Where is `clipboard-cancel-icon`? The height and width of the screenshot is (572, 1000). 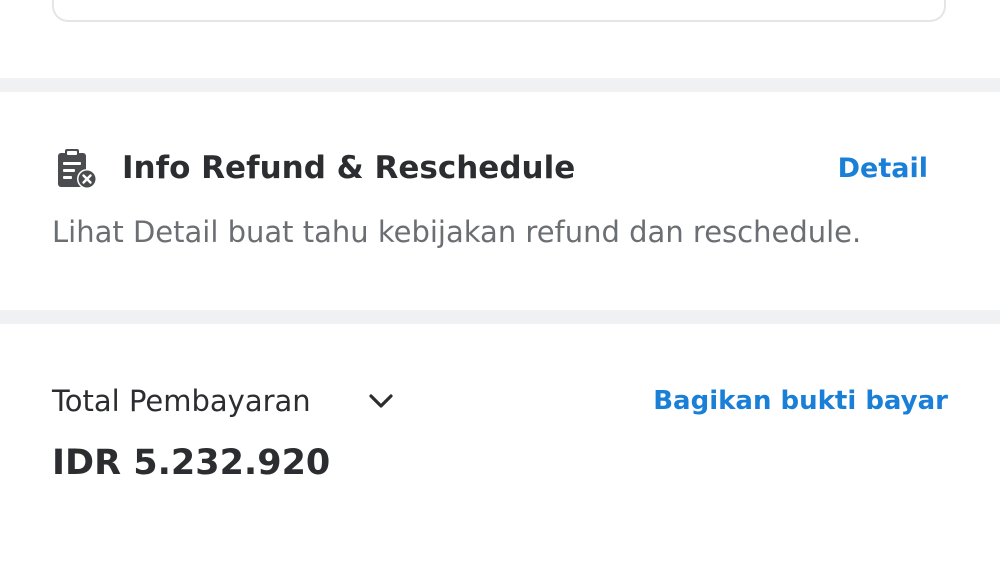 clipboard-cancel-icon is located at coordinates (77, 169).